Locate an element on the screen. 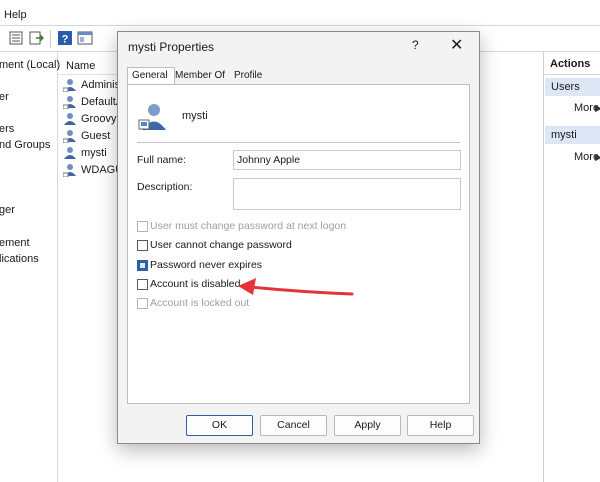 The image size is (600, 482). checkbox-label: Password never expires is located at coordinates (206, 265).